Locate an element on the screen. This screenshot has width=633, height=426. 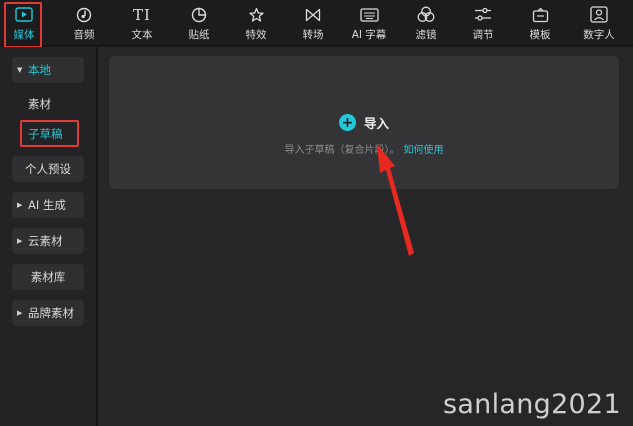
sidebar-item-personal-presets: 个人预设 is located at coordinates (48, 169).